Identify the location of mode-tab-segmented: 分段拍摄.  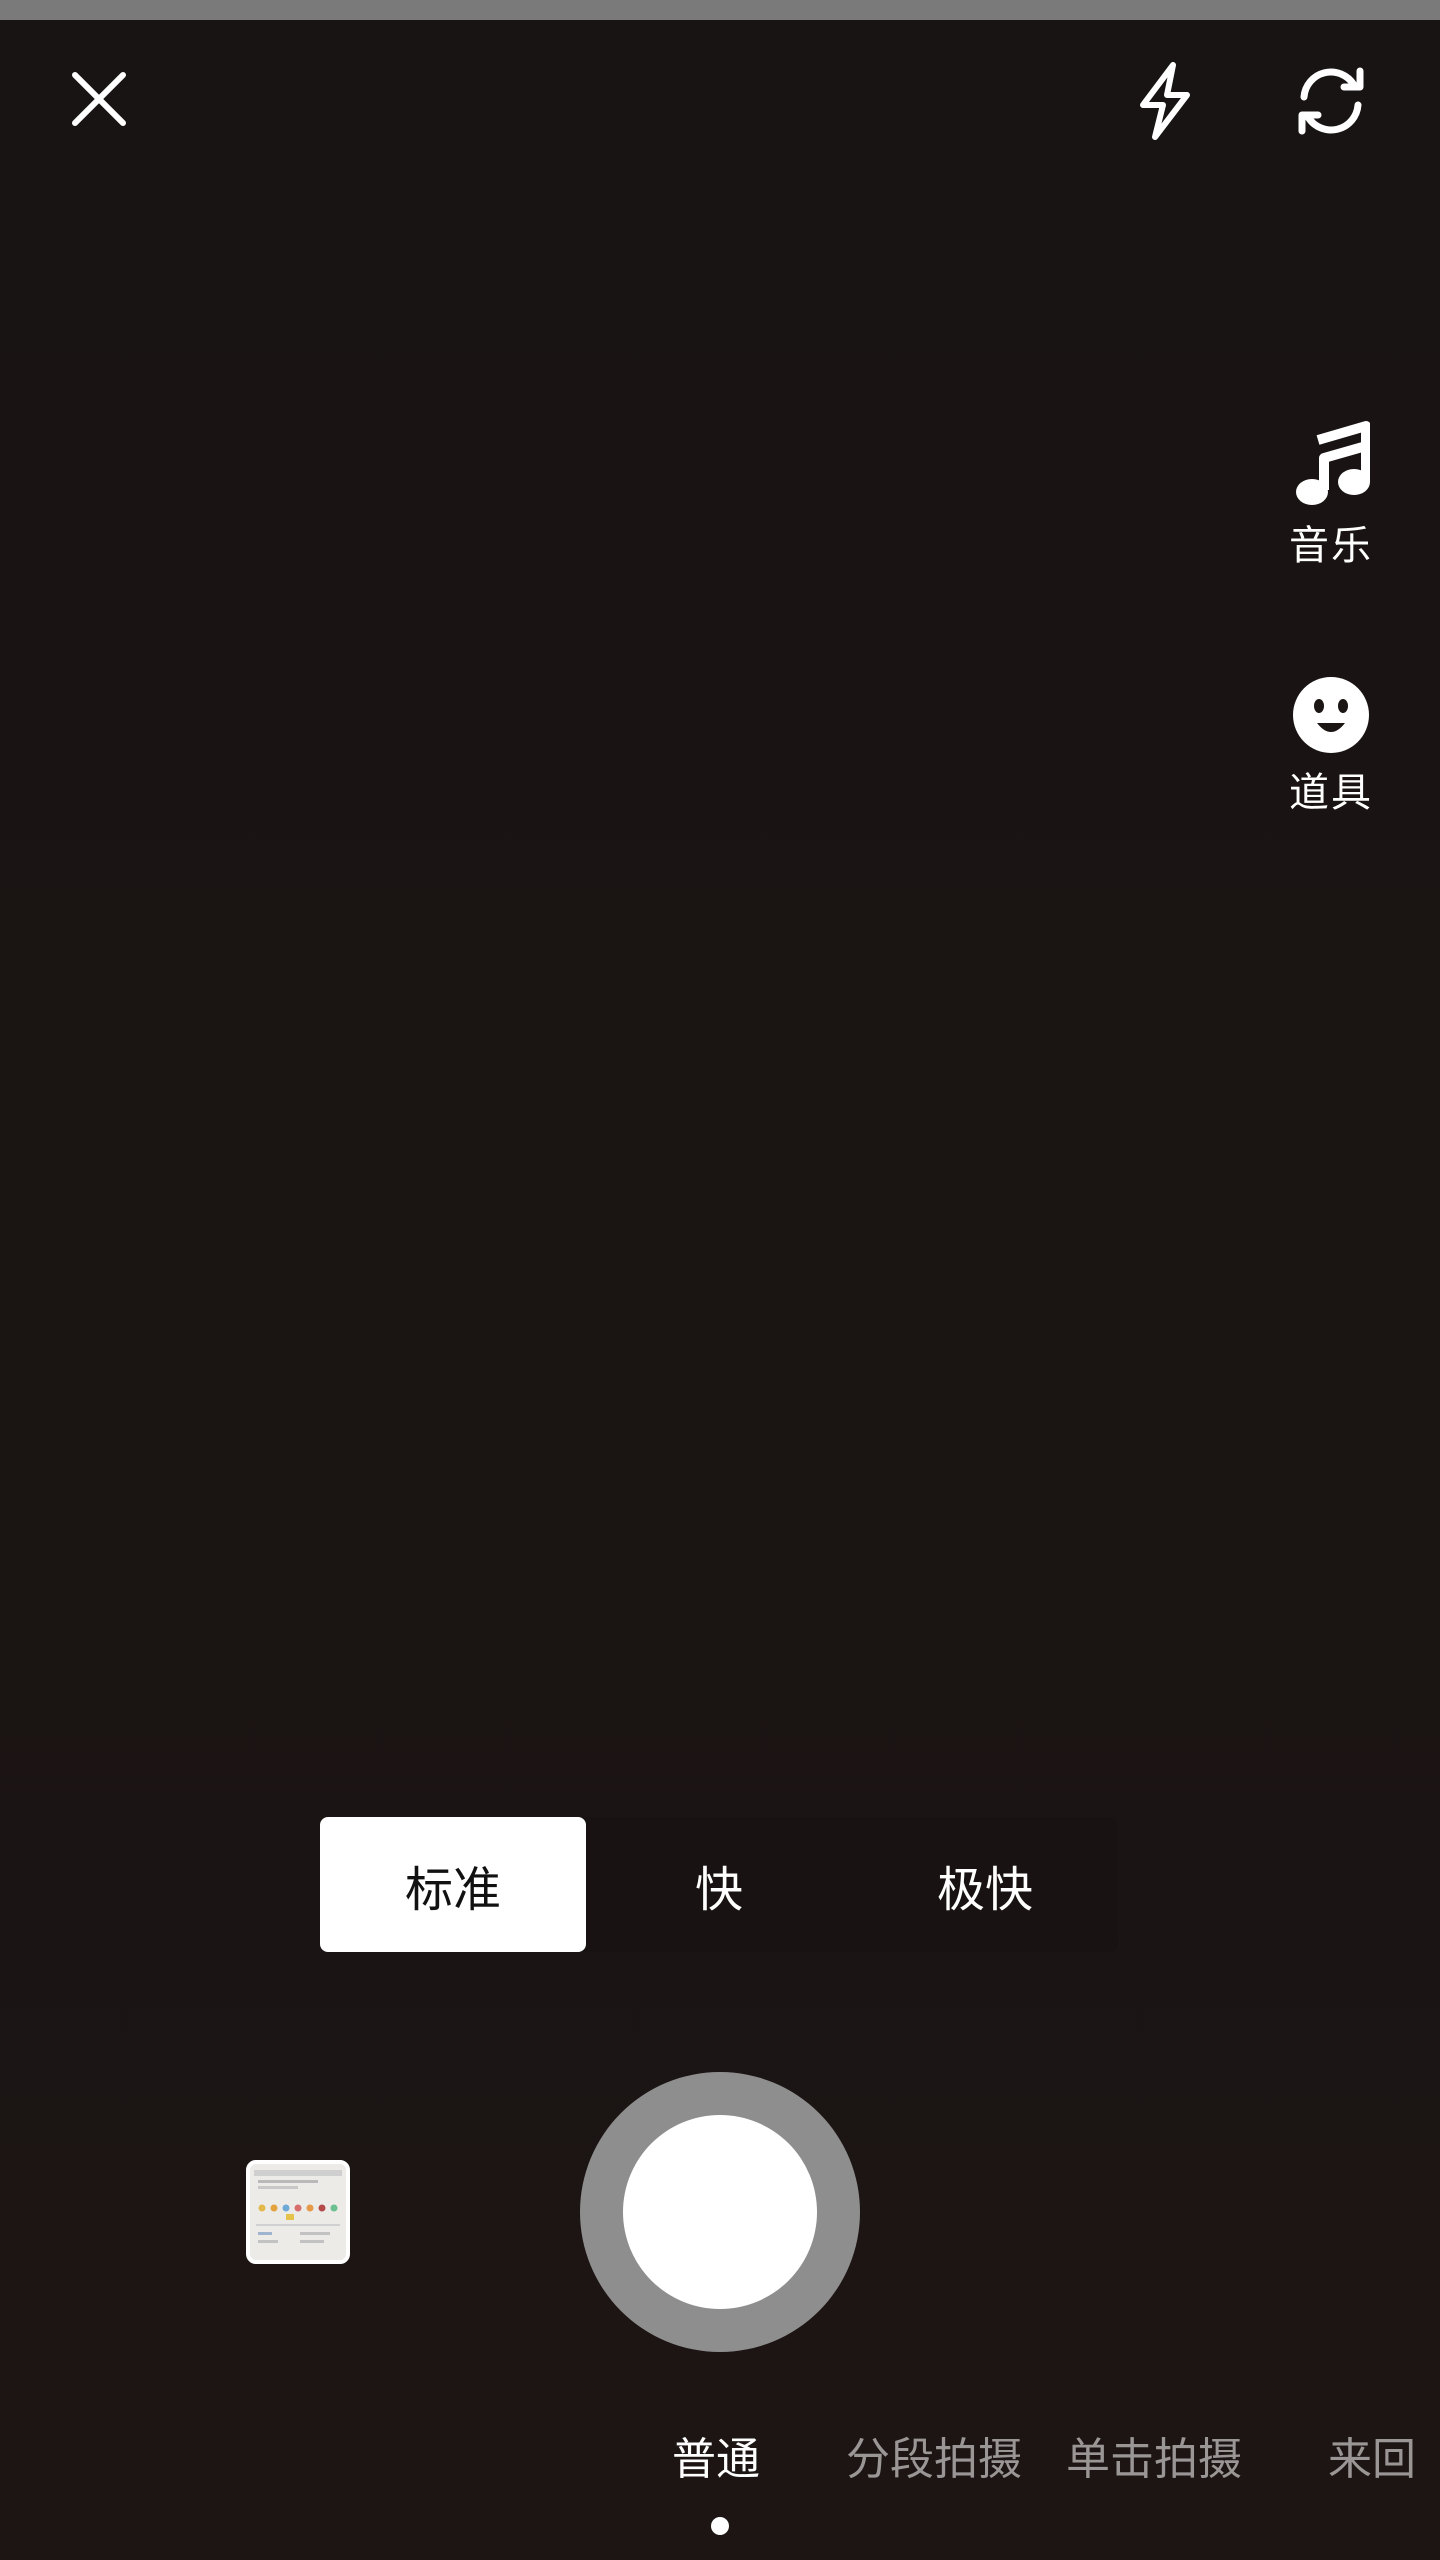
(934, 2460).